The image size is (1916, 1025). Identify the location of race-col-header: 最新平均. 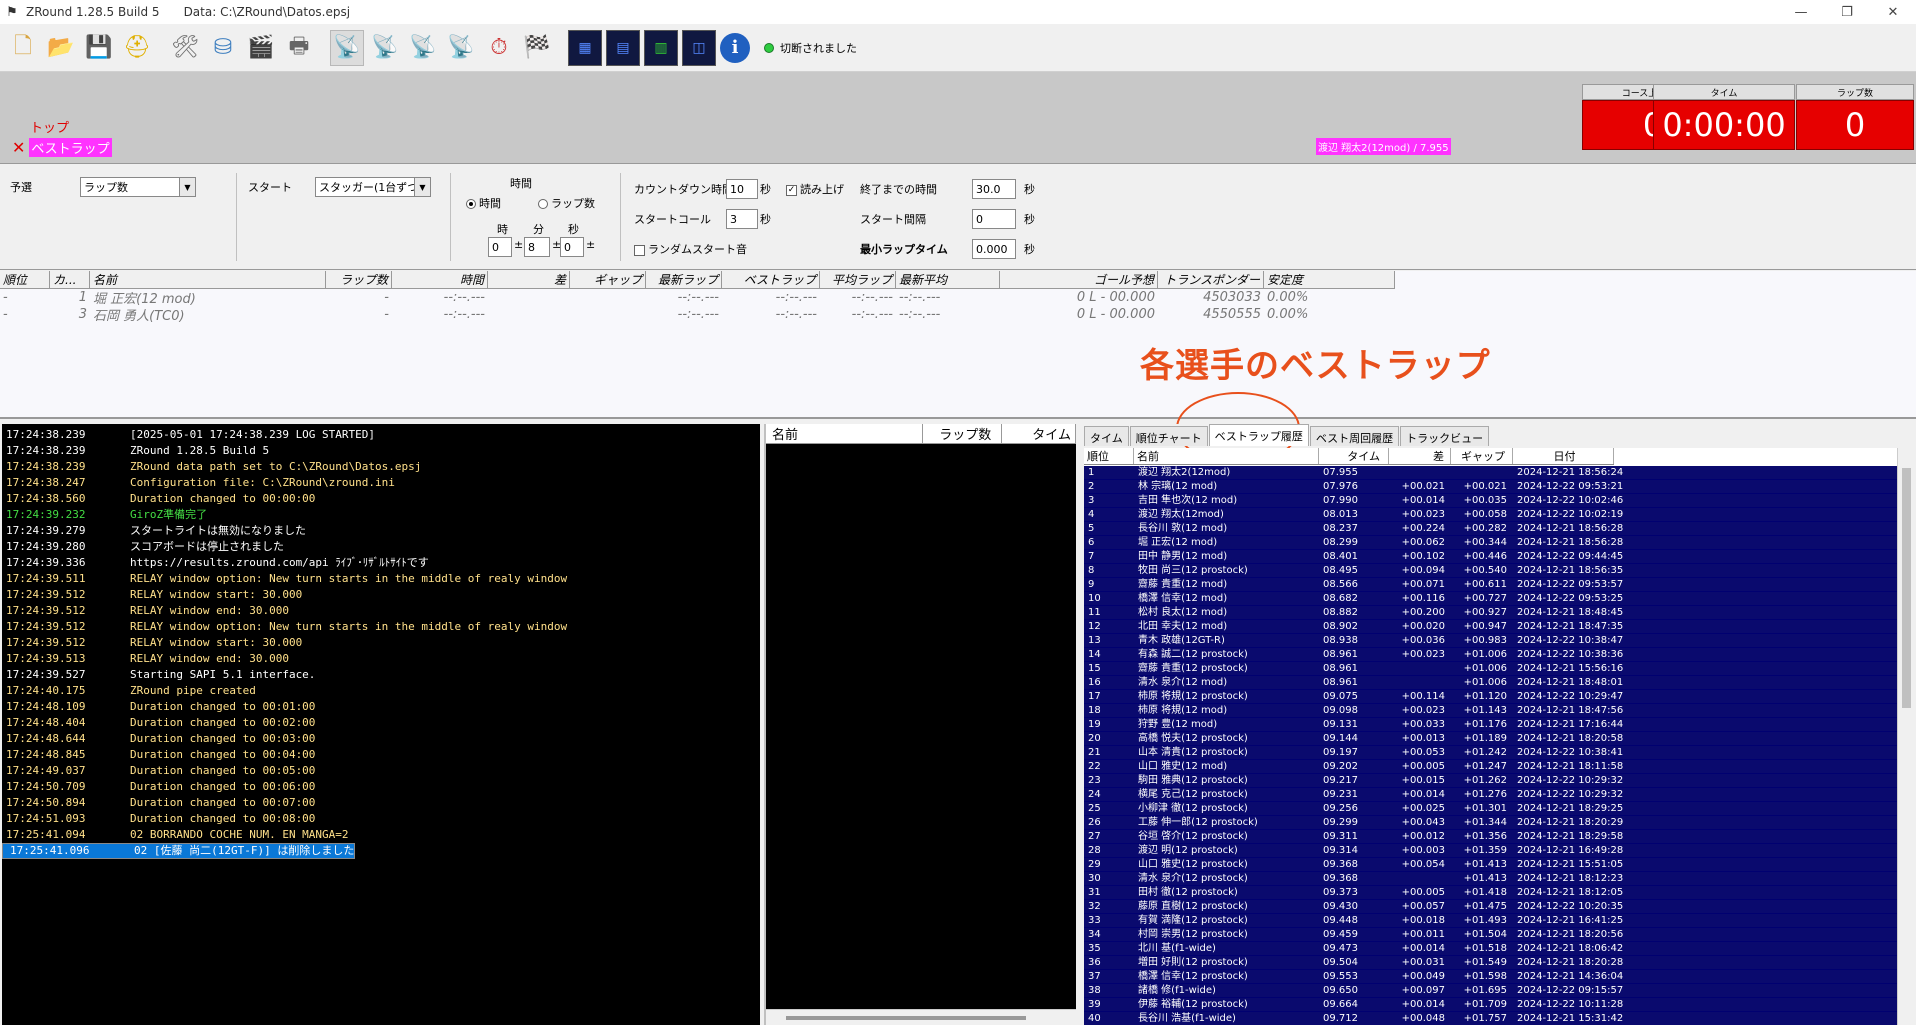
(948, 279).